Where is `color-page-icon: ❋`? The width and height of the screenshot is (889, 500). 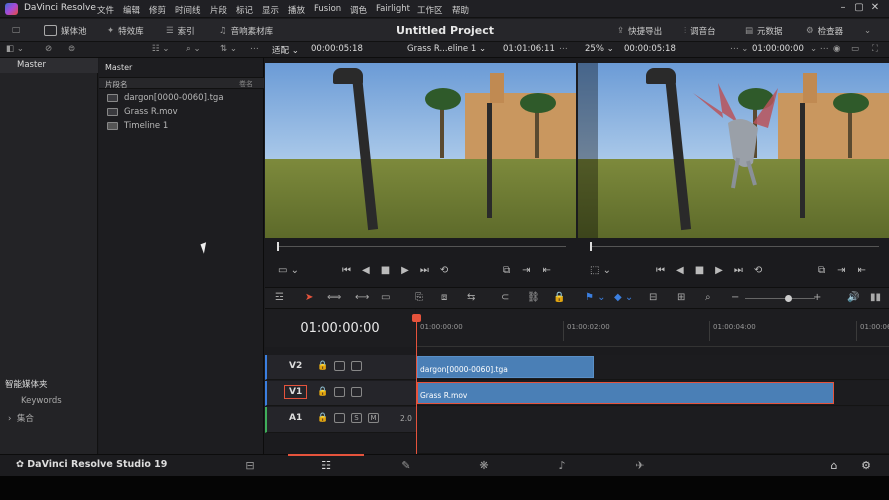
color-page-icon: ❋ is located at coordinates (484, 465).